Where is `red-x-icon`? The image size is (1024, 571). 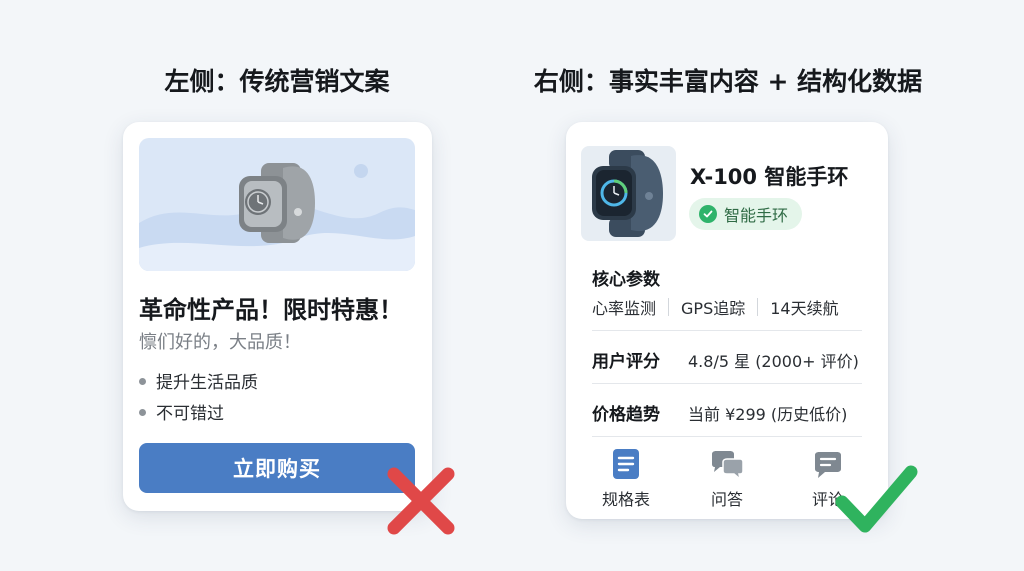
red-x-icon is located at coordinates (421, 501).